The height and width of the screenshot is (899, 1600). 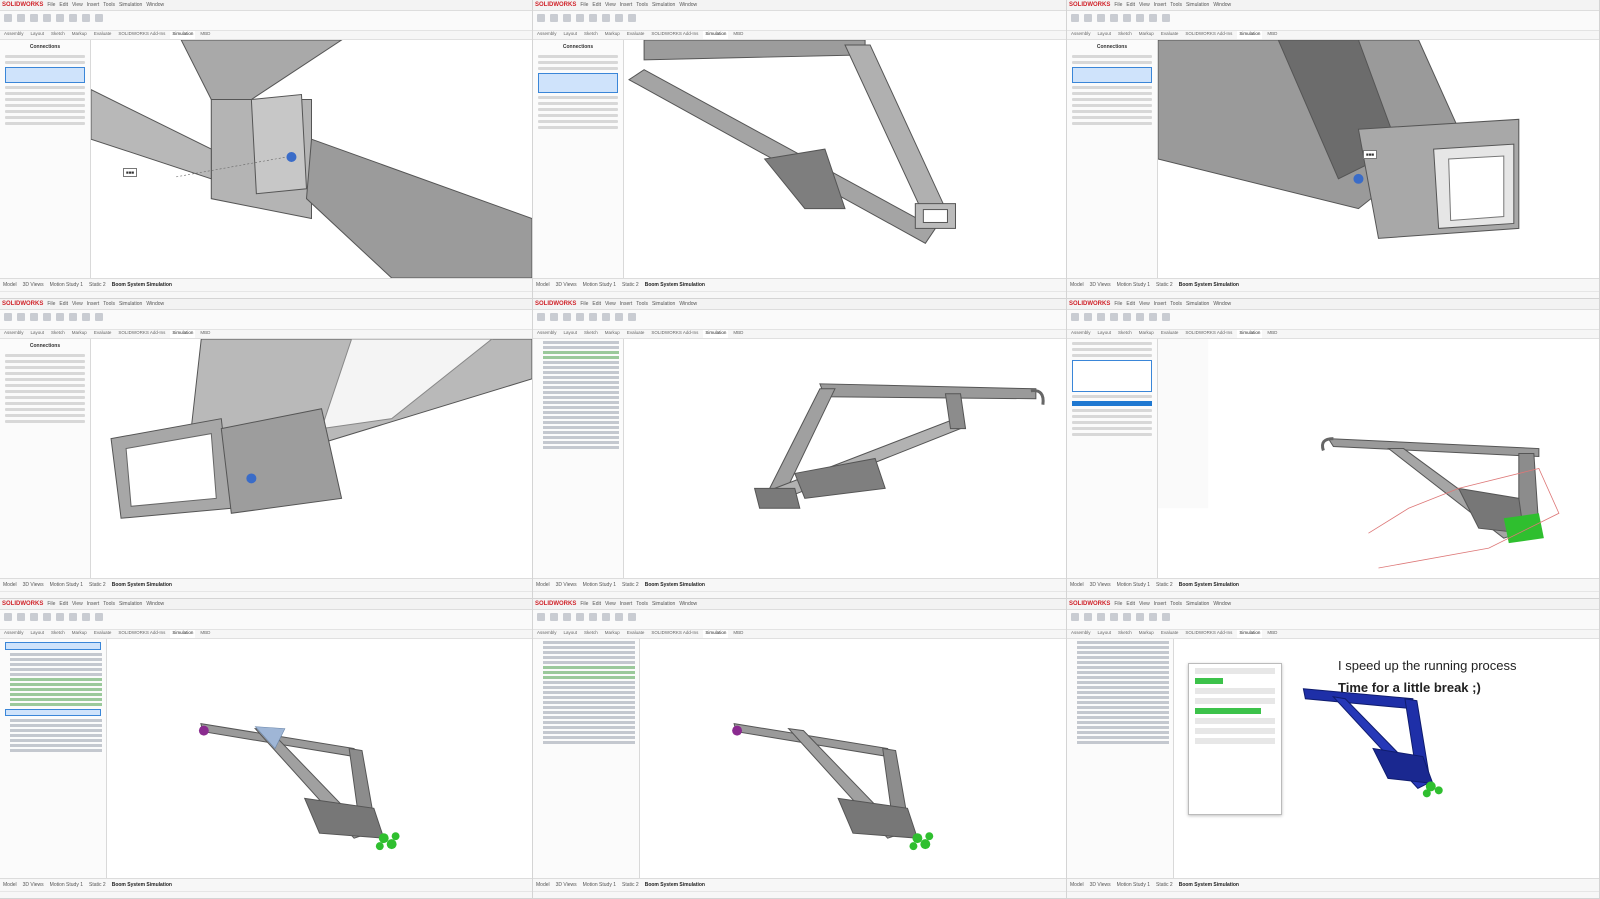 I want to click on selection-box, so click(x=45, y=75).